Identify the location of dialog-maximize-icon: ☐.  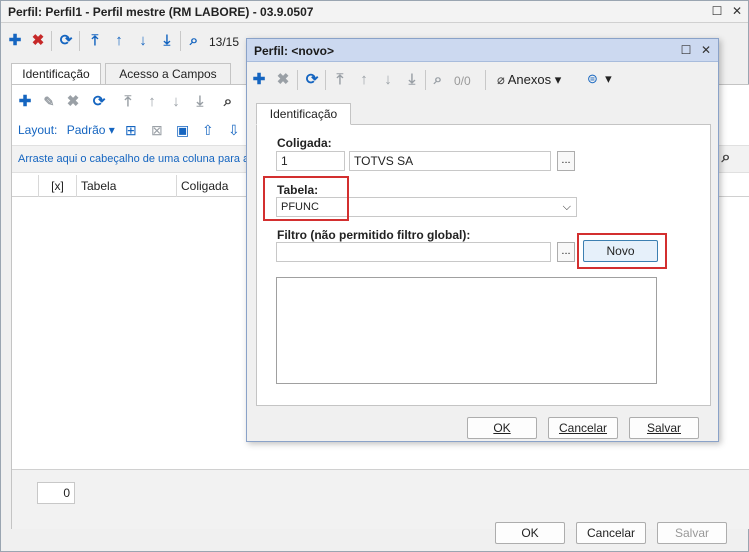
(686, 50).